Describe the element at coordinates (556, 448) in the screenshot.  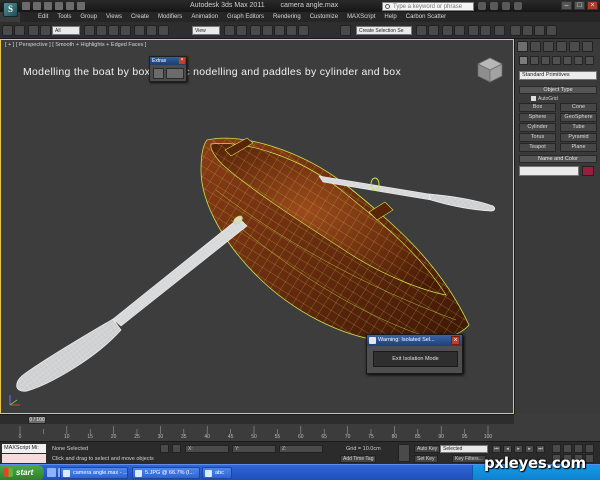
I see `zoom-icon` at that location.